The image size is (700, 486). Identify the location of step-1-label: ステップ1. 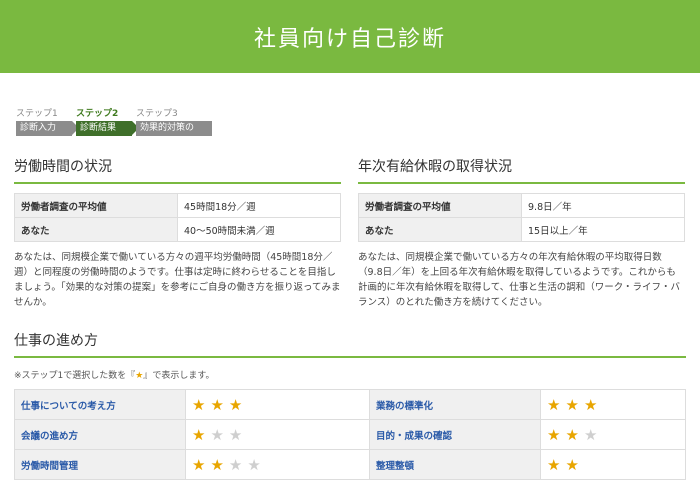
(37, 114).